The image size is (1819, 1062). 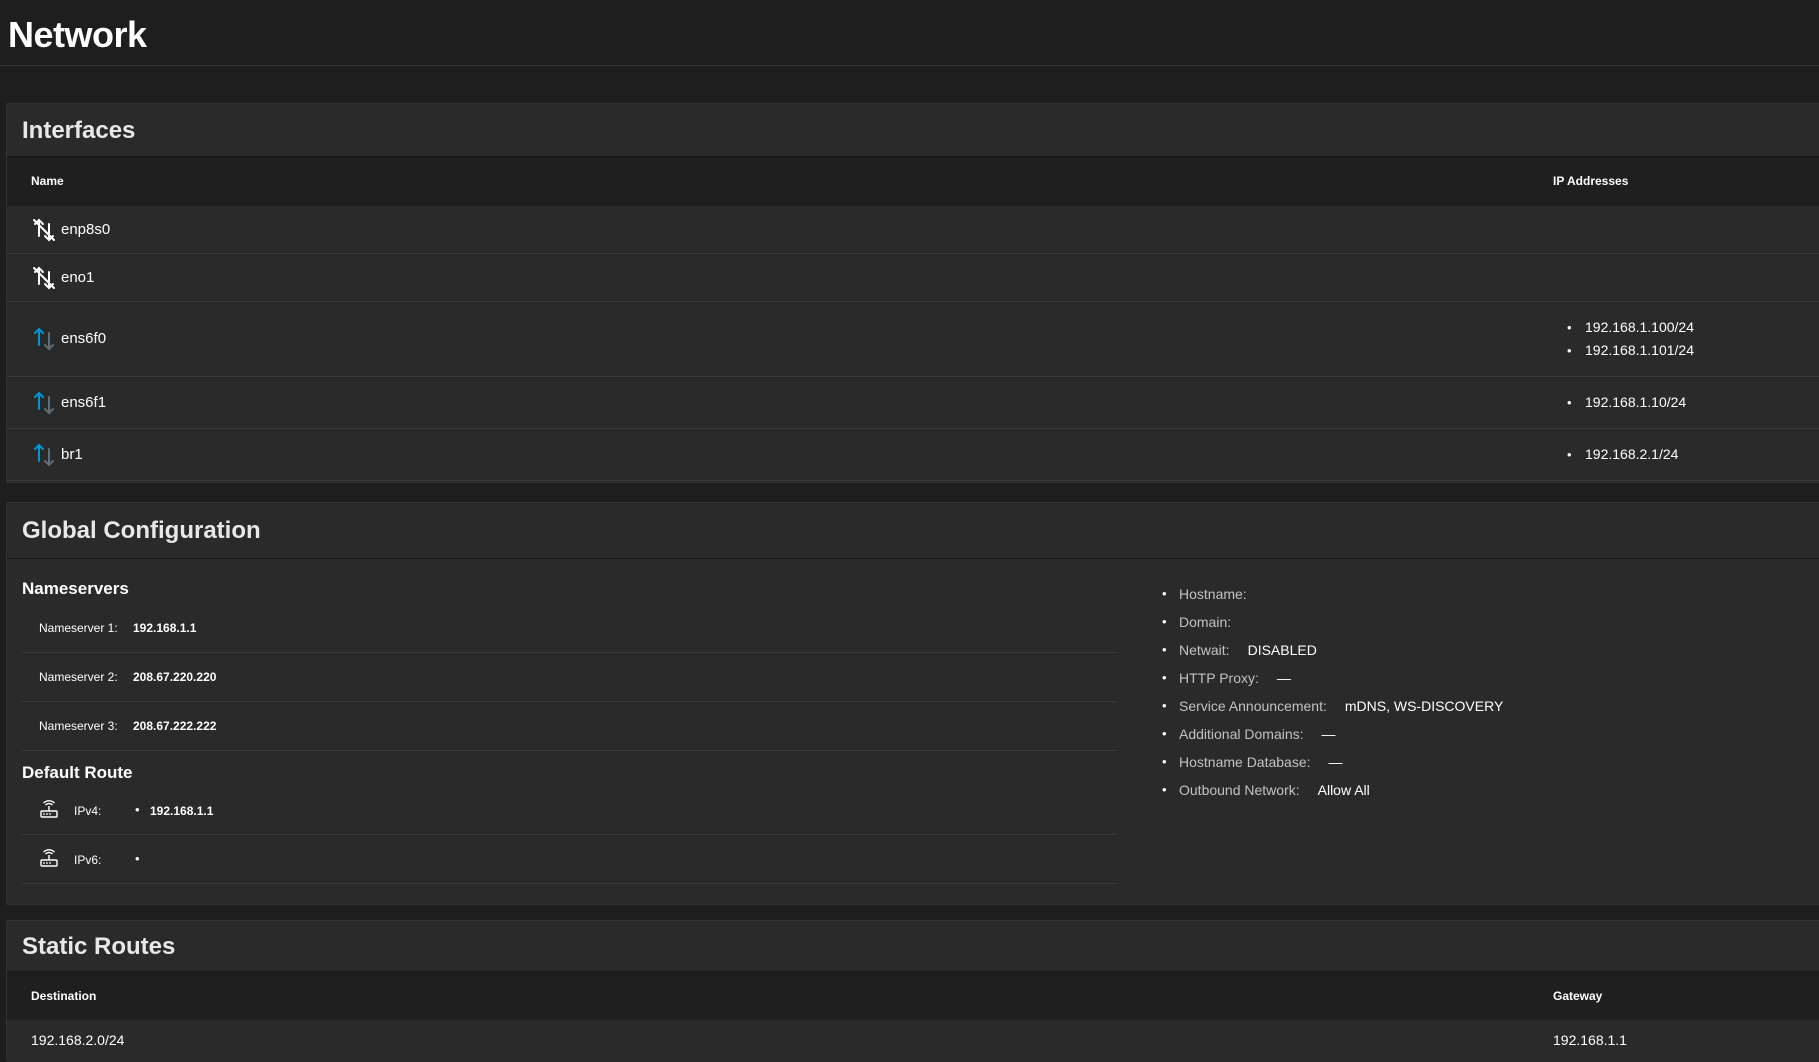 What do you see at coordinates (1590, 1040) in the screenshot?
I see `static-route-gateway: 192.168.1.1` at bounding box center [1590, 1040].